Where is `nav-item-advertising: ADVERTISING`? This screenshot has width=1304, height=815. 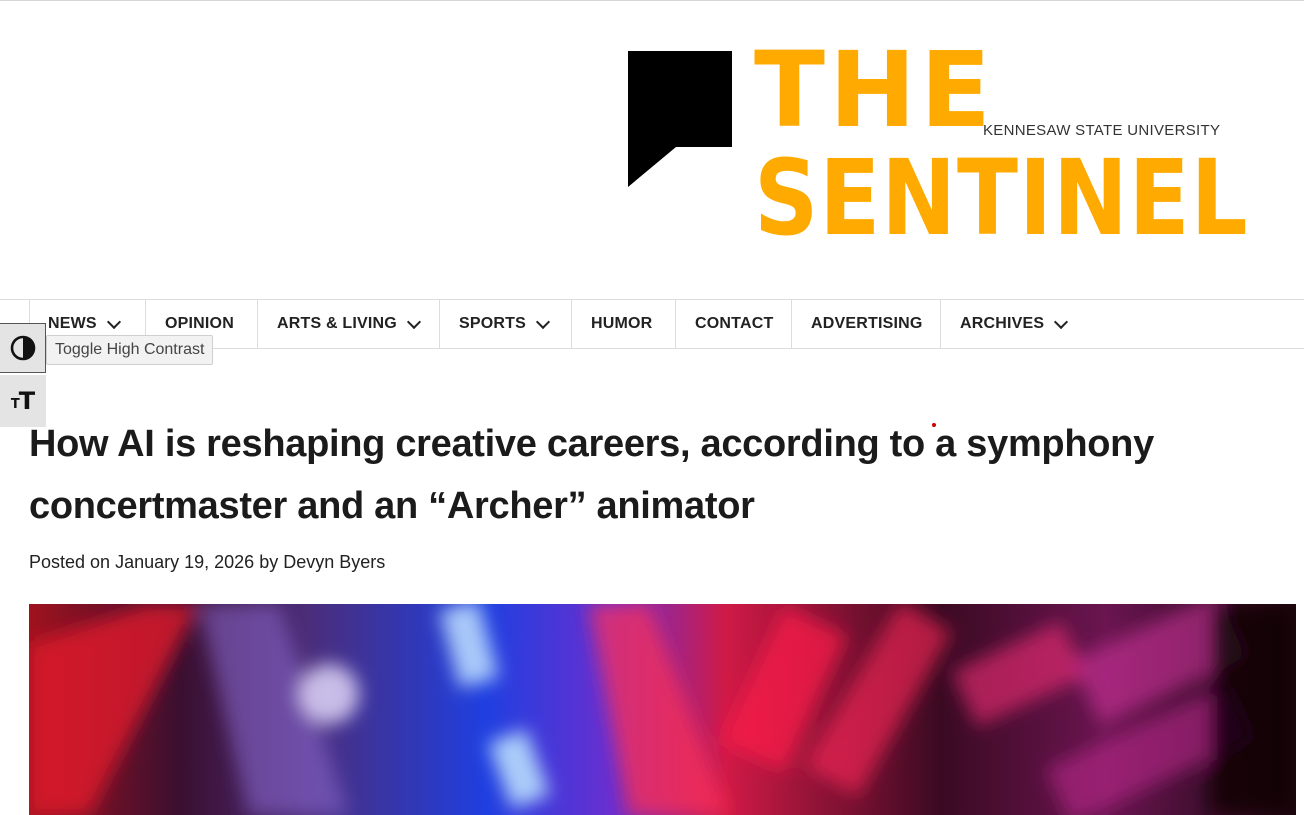 nav-item-advertising: ADVERTISING is located at coordinates (866, 324).